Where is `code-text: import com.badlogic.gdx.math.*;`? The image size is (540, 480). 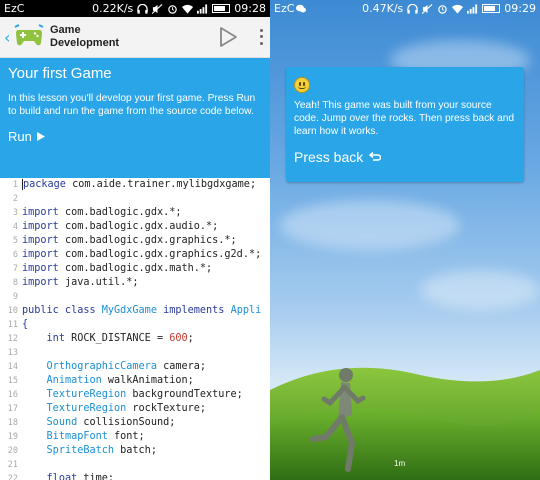
code-text: import com.badlogic.gdx.math.*; is located at coordinates (117, 268).